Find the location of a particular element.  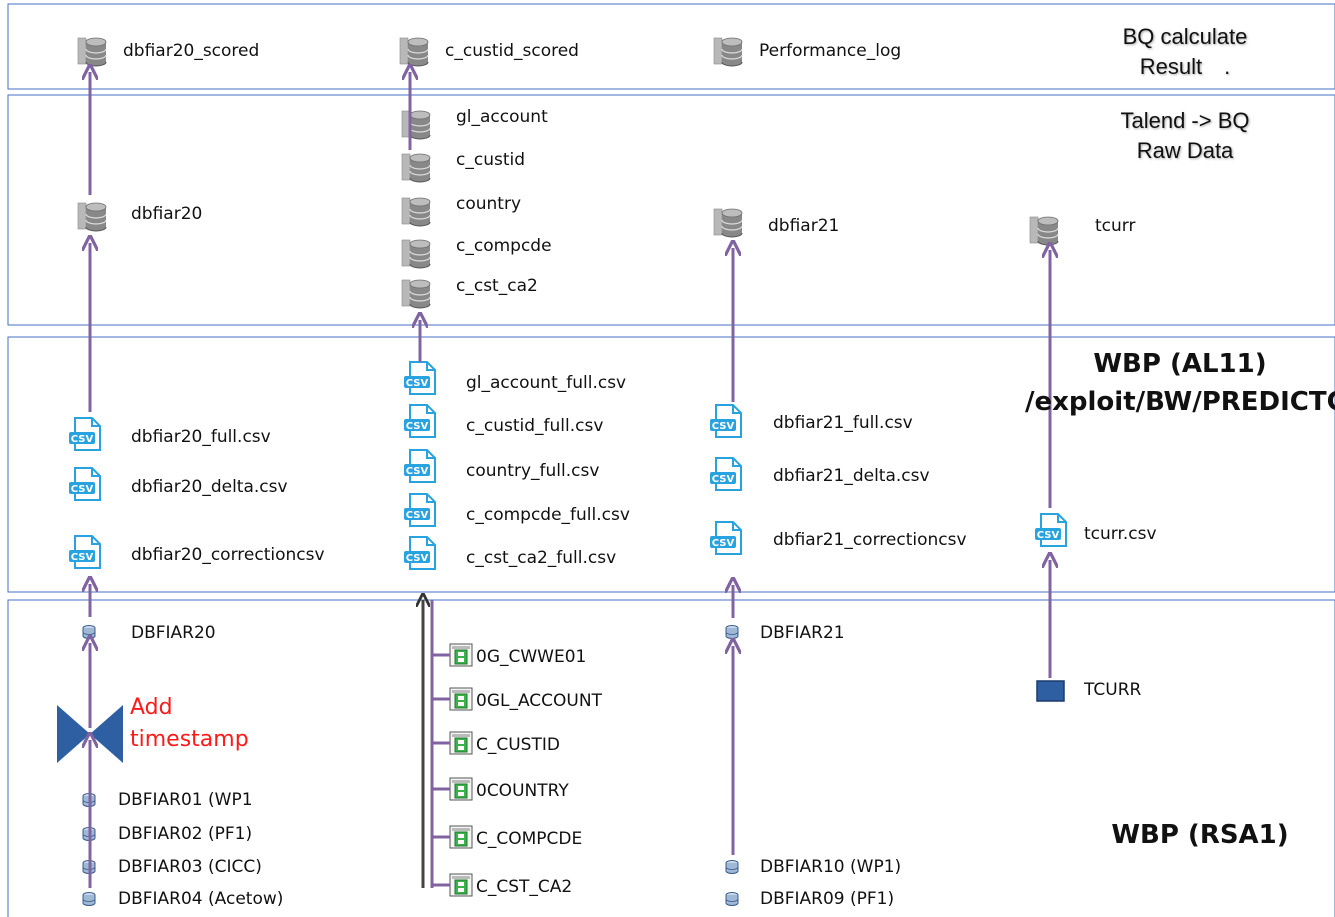

rsa1-source-label: C_CST_CA2 is located at coordinates (524, 887).